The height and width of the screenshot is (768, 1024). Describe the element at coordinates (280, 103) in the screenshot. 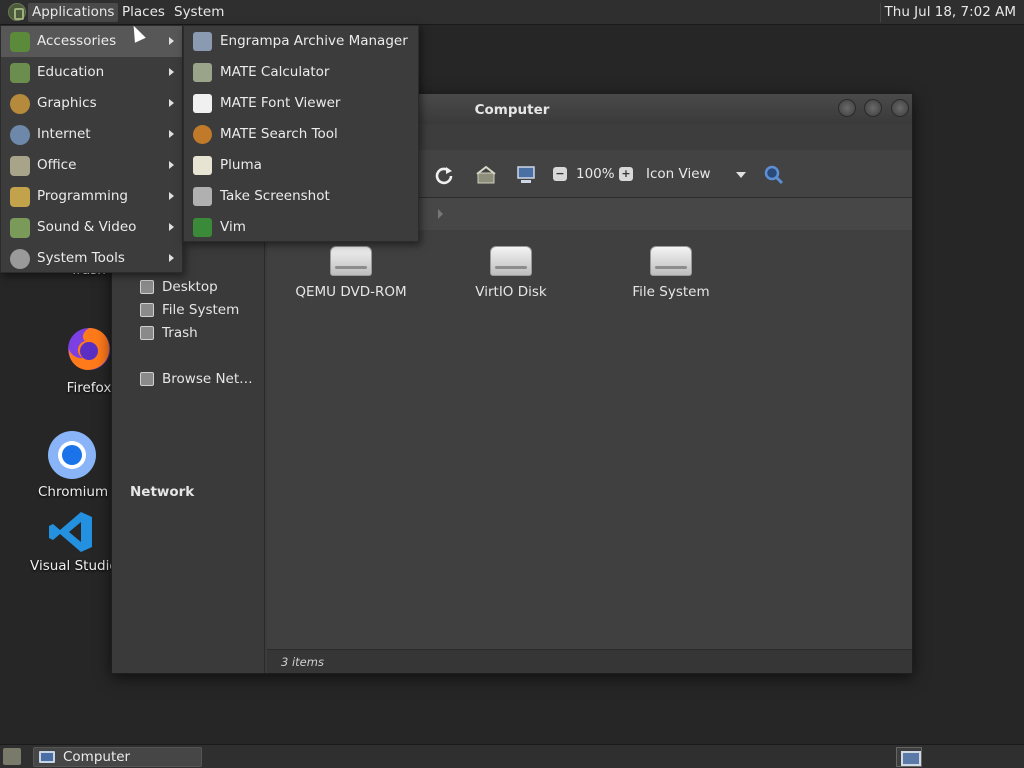

I see `menu-item-label: MATE Font Viewer` at that location.